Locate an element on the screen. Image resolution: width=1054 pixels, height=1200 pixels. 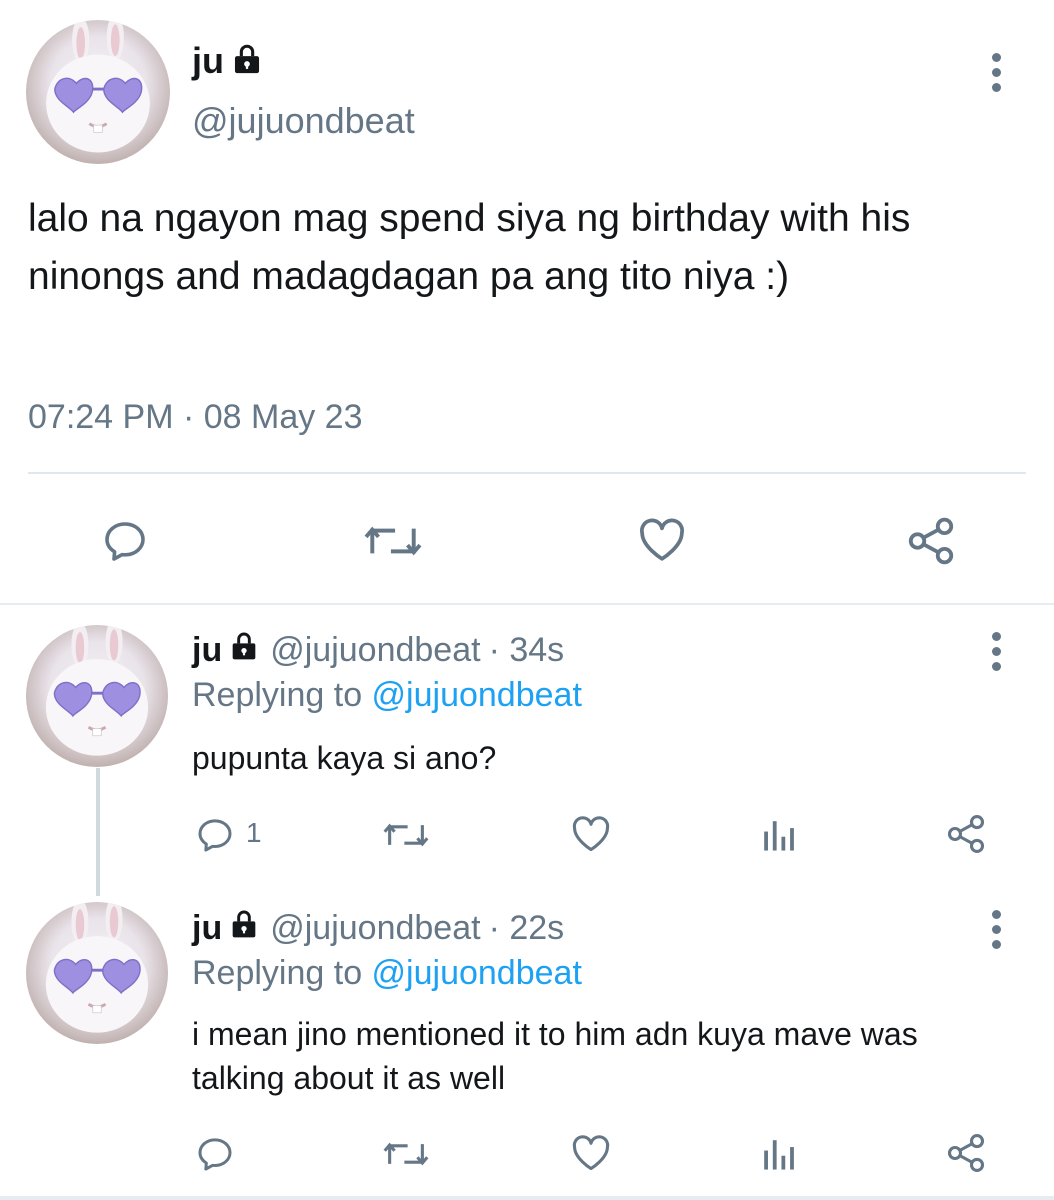
handle-row: @jujuondbeat is located at coordinates (303, 121).